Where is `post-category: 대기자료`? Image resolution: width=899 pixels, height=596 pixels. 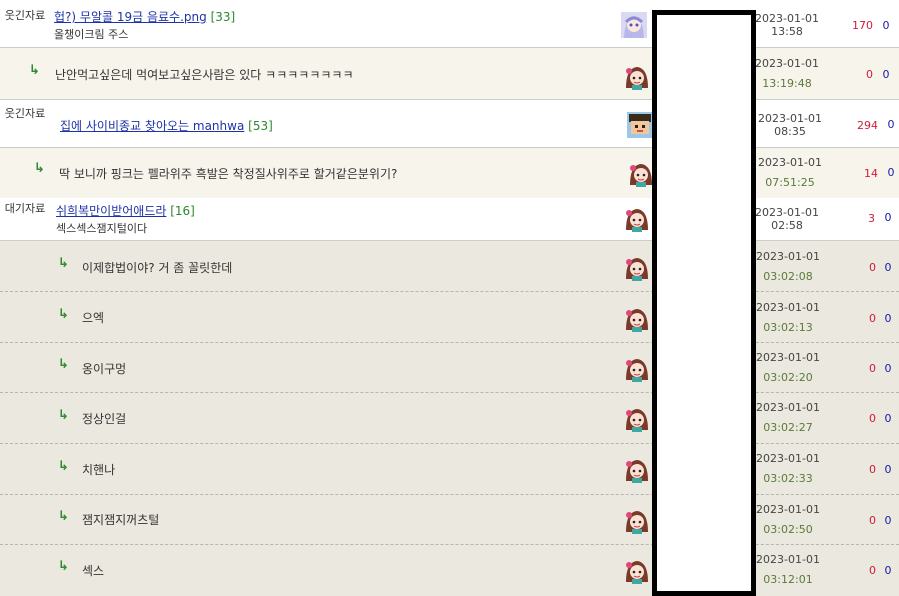
post-category: 대기자료 is located at coordinates (25, 208).